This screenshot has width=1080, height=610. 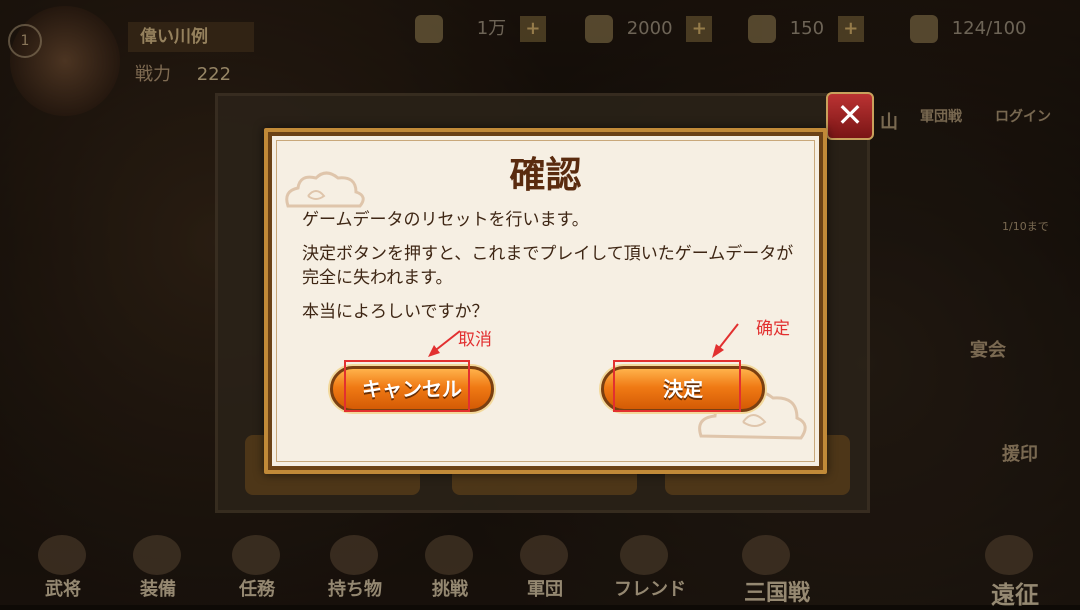 What do you see at coordinates (762, 29) in the screenshot?
I see `arrow-icon` at bounding box center [762, 29].